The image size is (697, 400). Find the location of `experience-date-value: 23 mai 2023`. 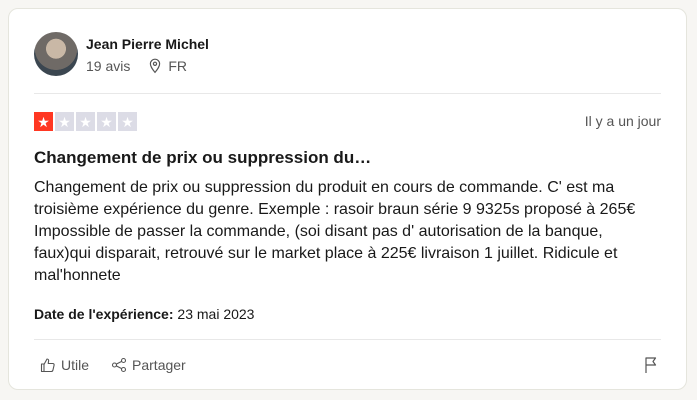

experience-date-value: 23 mai 2023 is located at coordinates (216, 314).